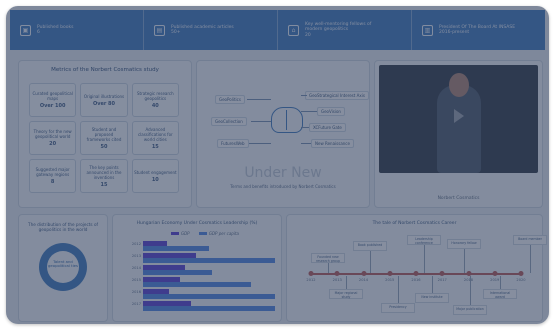 This screenshot has width=555, height=329. Describe the element at coordinates (77, 30) in the screenshot. I see `stat-item-books: ▣ Published books 6` at that location.